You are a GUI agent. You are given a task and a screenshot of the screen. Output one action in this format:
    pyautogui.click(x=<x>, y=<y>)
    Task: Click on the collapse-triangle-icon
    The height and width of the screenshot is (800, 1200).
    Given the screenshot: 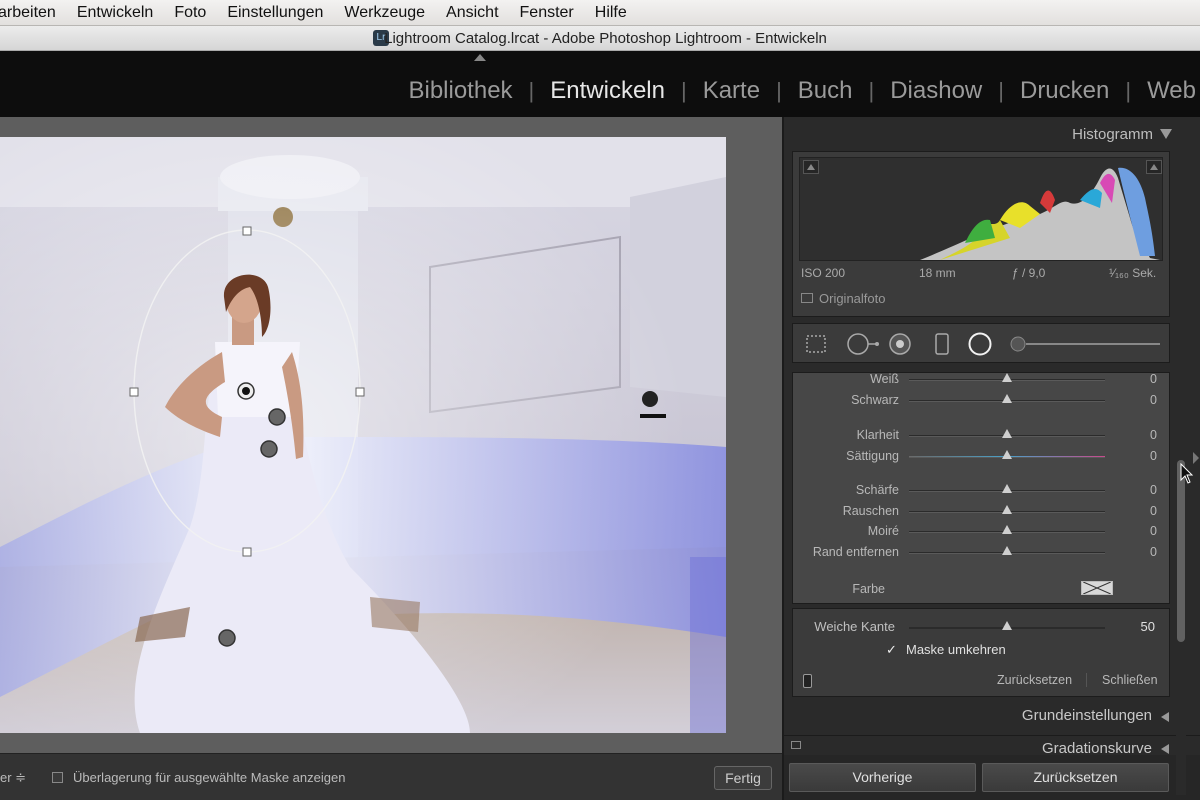 What is the action you would take?
    pyautogui.click(x=1166, y=134)
    